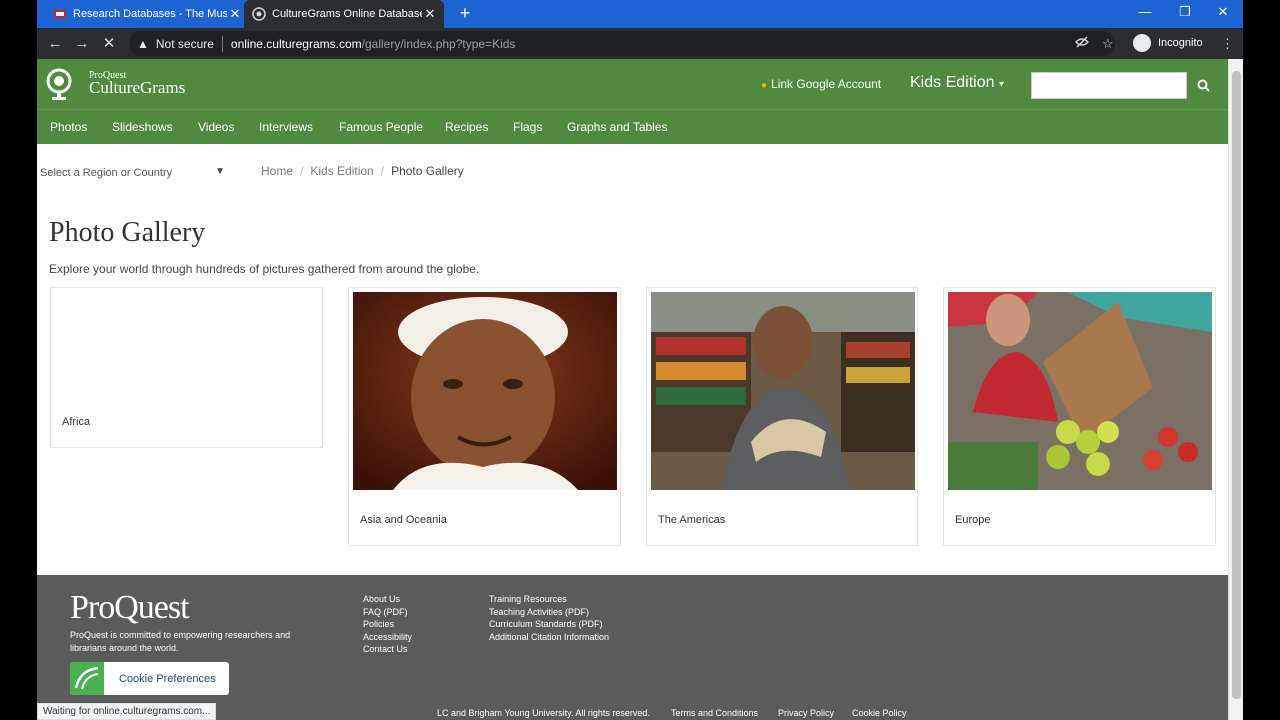 The width and height of the screenshot is (1280, 720). What do you see at coordinates (1142, 43) in the screenshot?
I see `incognito-icon` at bounding box center [1142, 43].